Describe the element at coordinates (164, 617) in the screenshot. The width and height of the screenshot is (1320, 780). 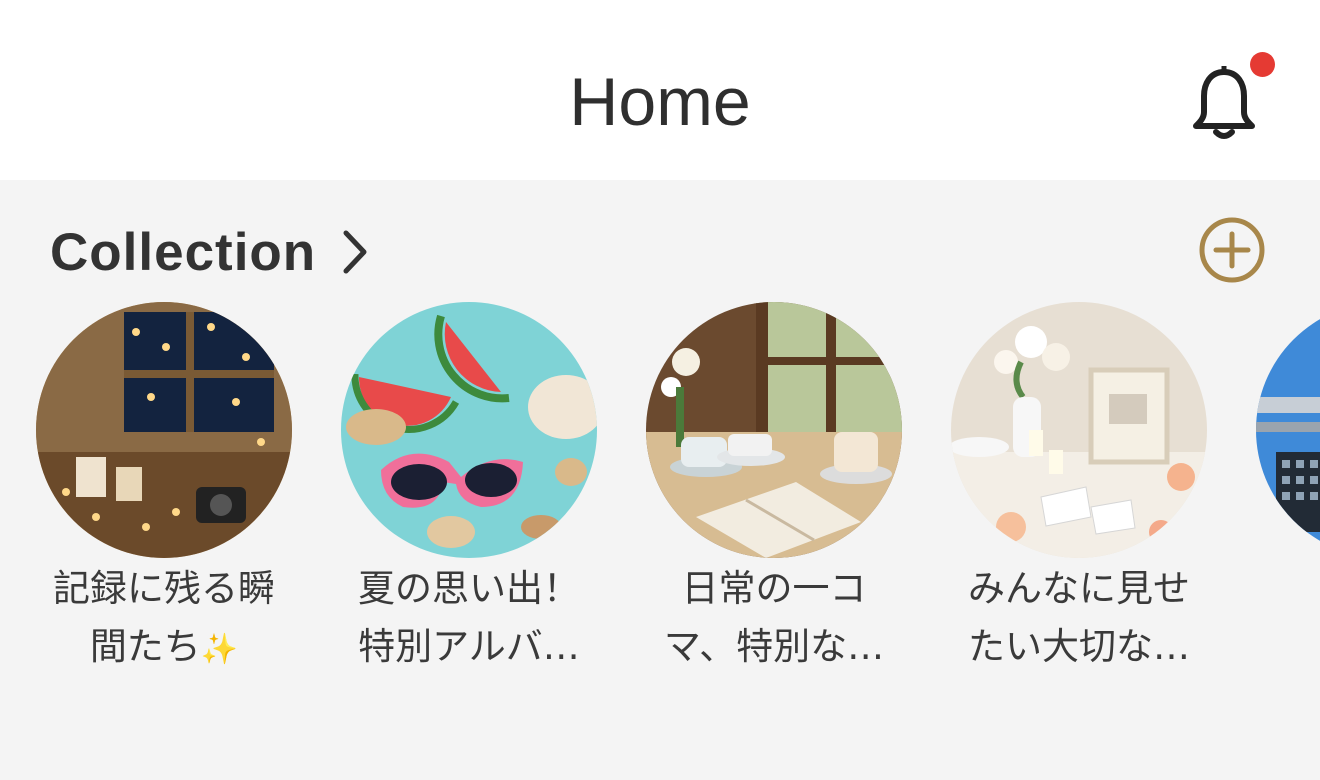
I see `collection-caption: 記録に残る瞬 間たち✨` at that location.